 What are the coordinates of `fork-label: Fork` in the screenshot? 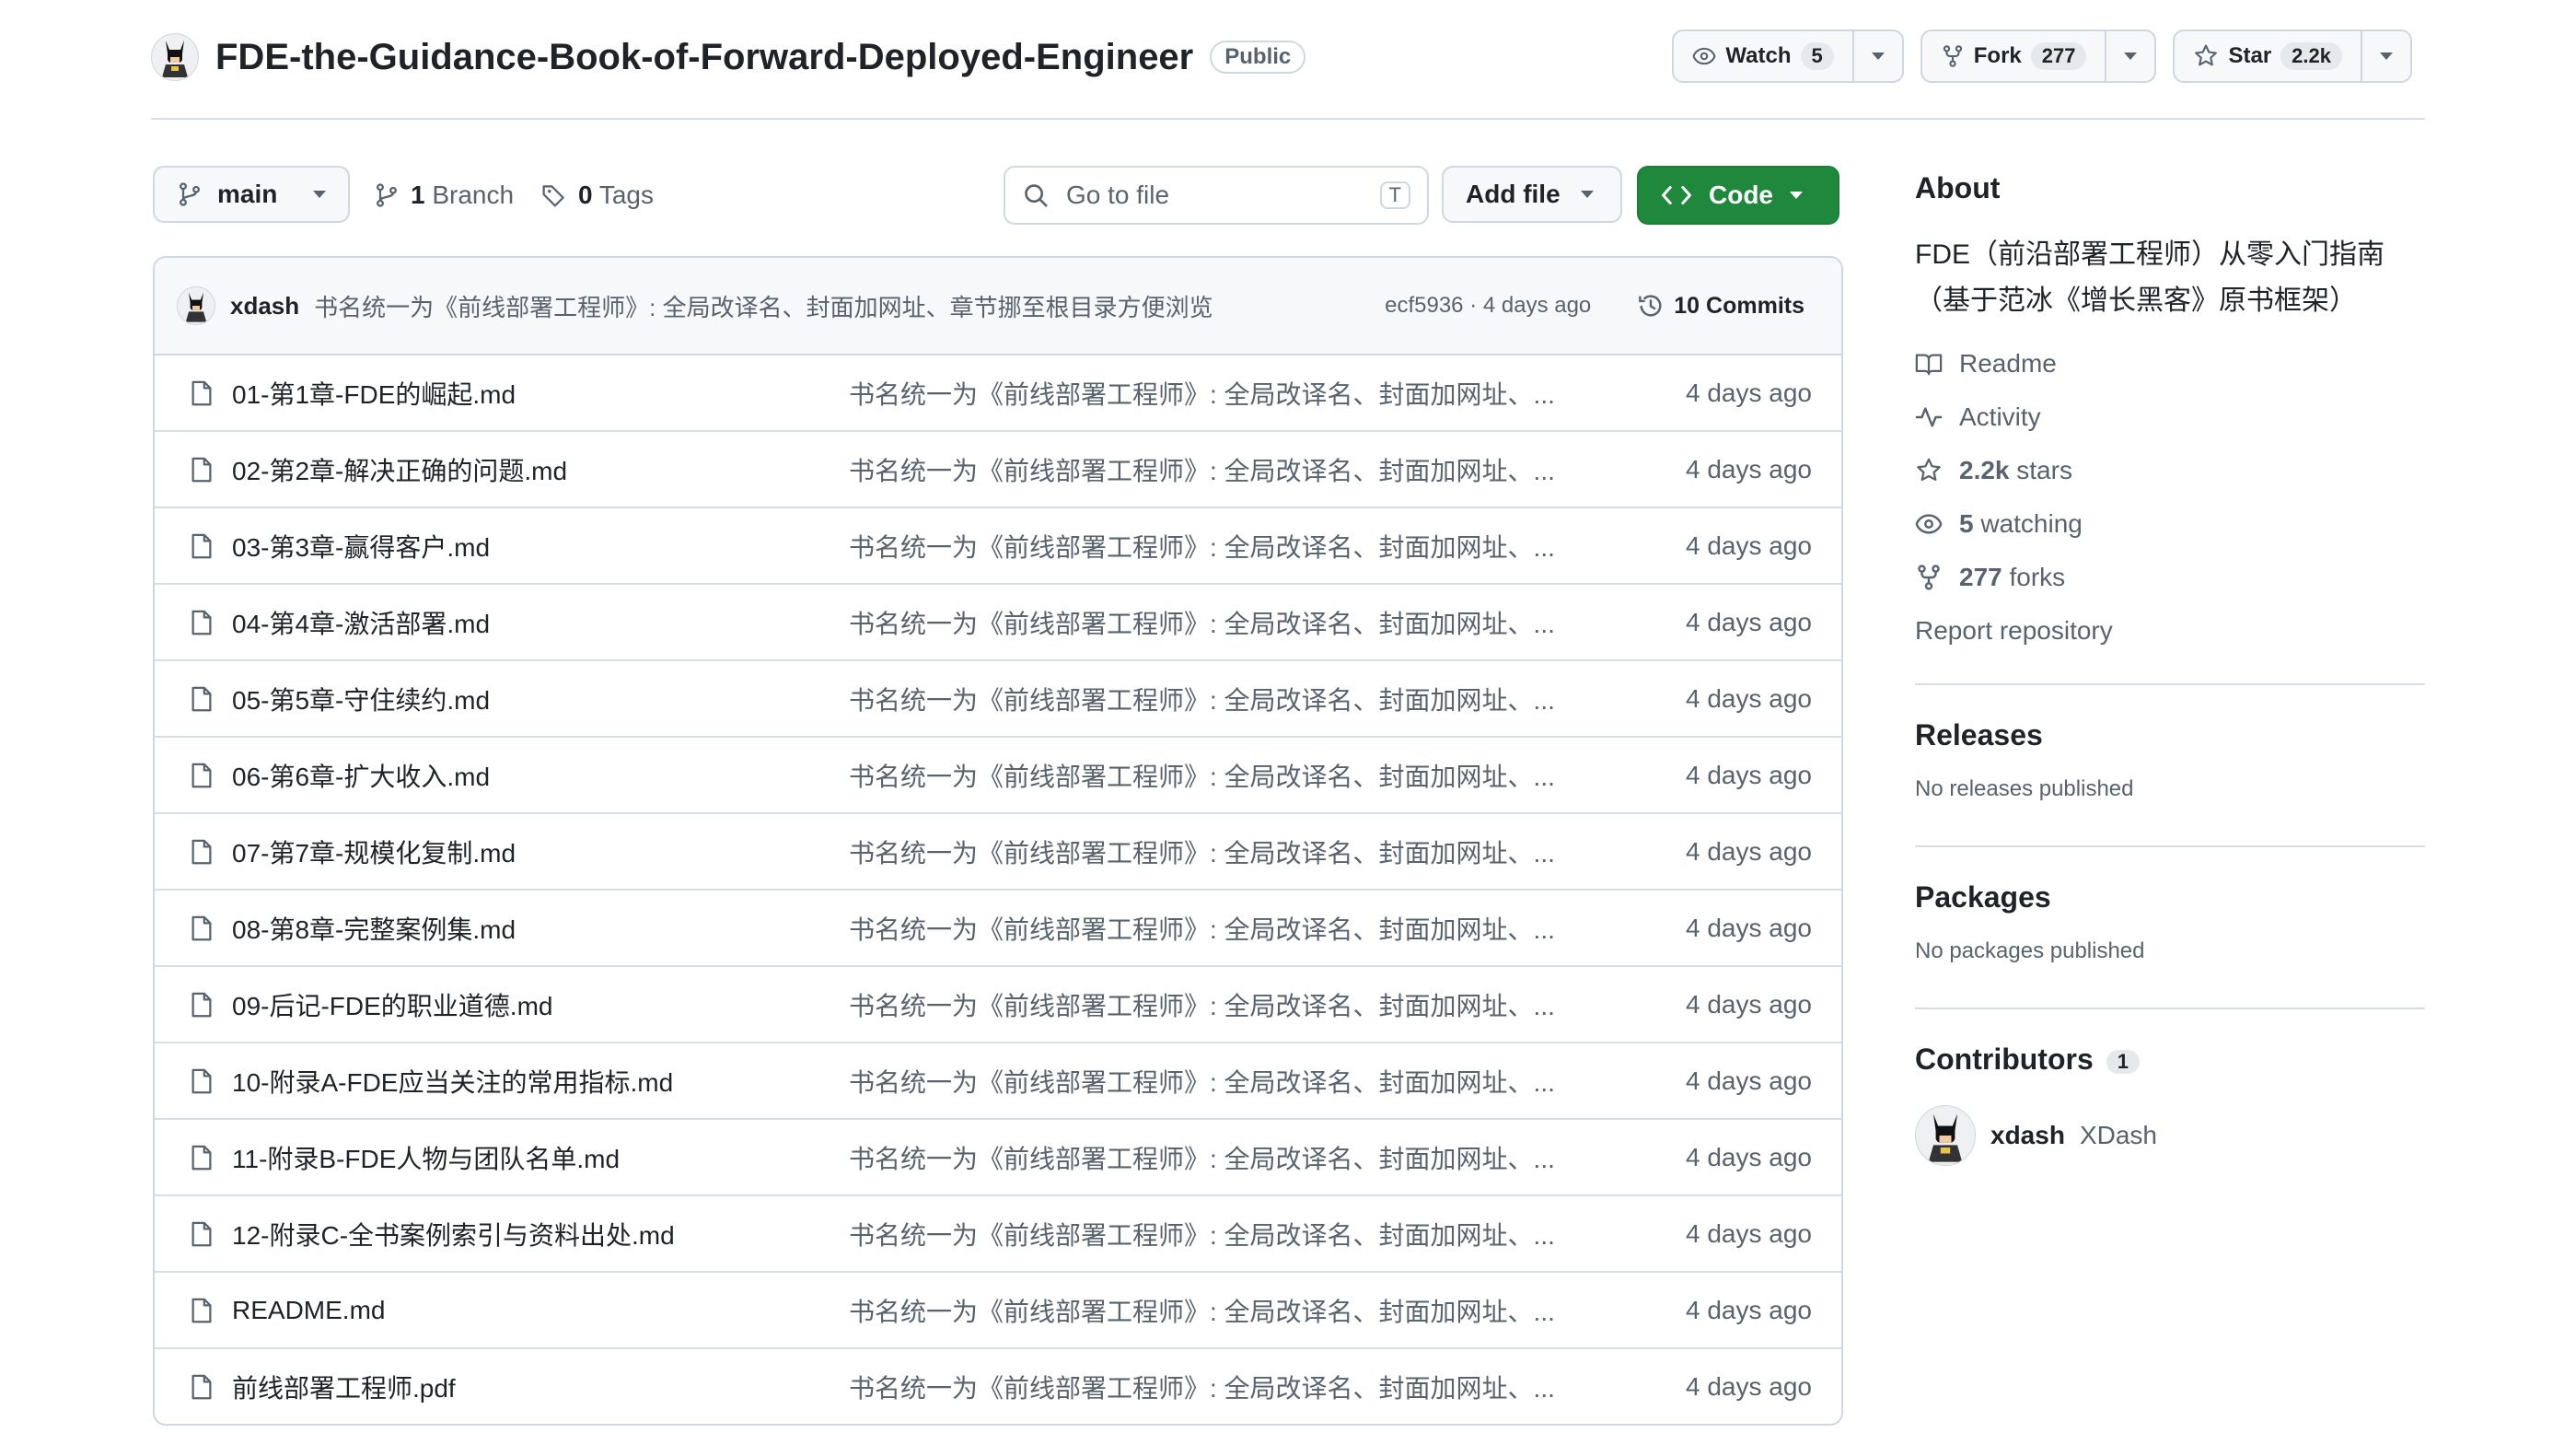 It's located at (1997, 55).